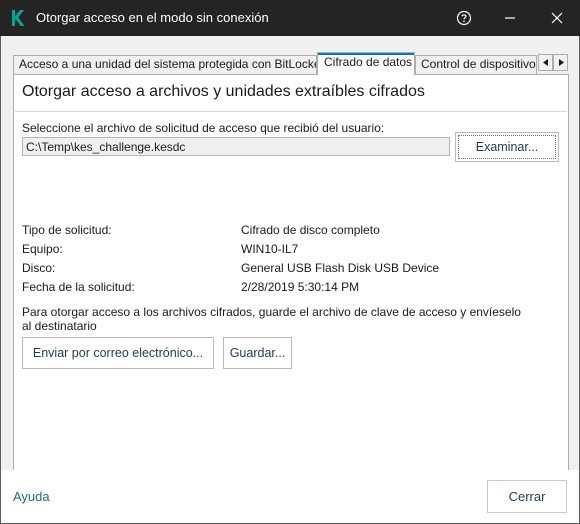  What do you see at coordinates (290, 18) in the screenshot?
I see `title-bar: Otorgar acceso en el modo sin conexión` at bounding box center [290, 18].